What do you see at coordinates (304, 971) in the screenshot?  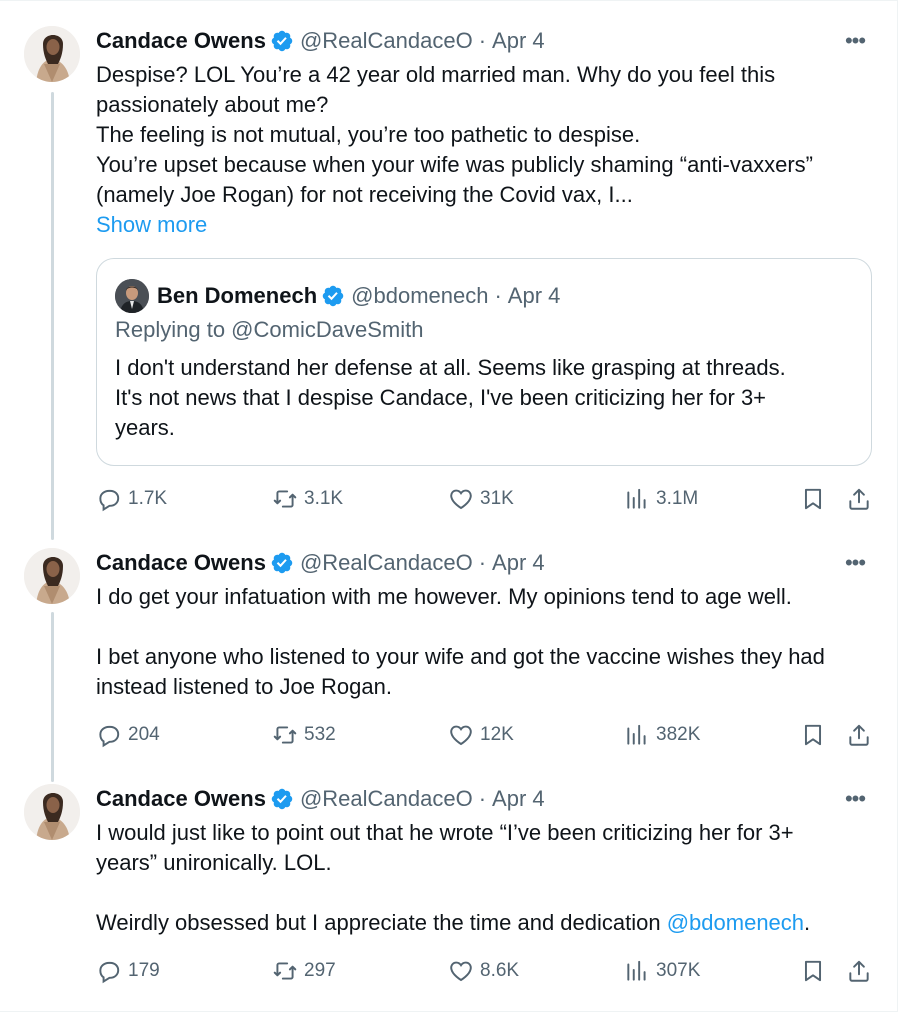 I see `retweet-button: 297` at bounding box center [304, 971].